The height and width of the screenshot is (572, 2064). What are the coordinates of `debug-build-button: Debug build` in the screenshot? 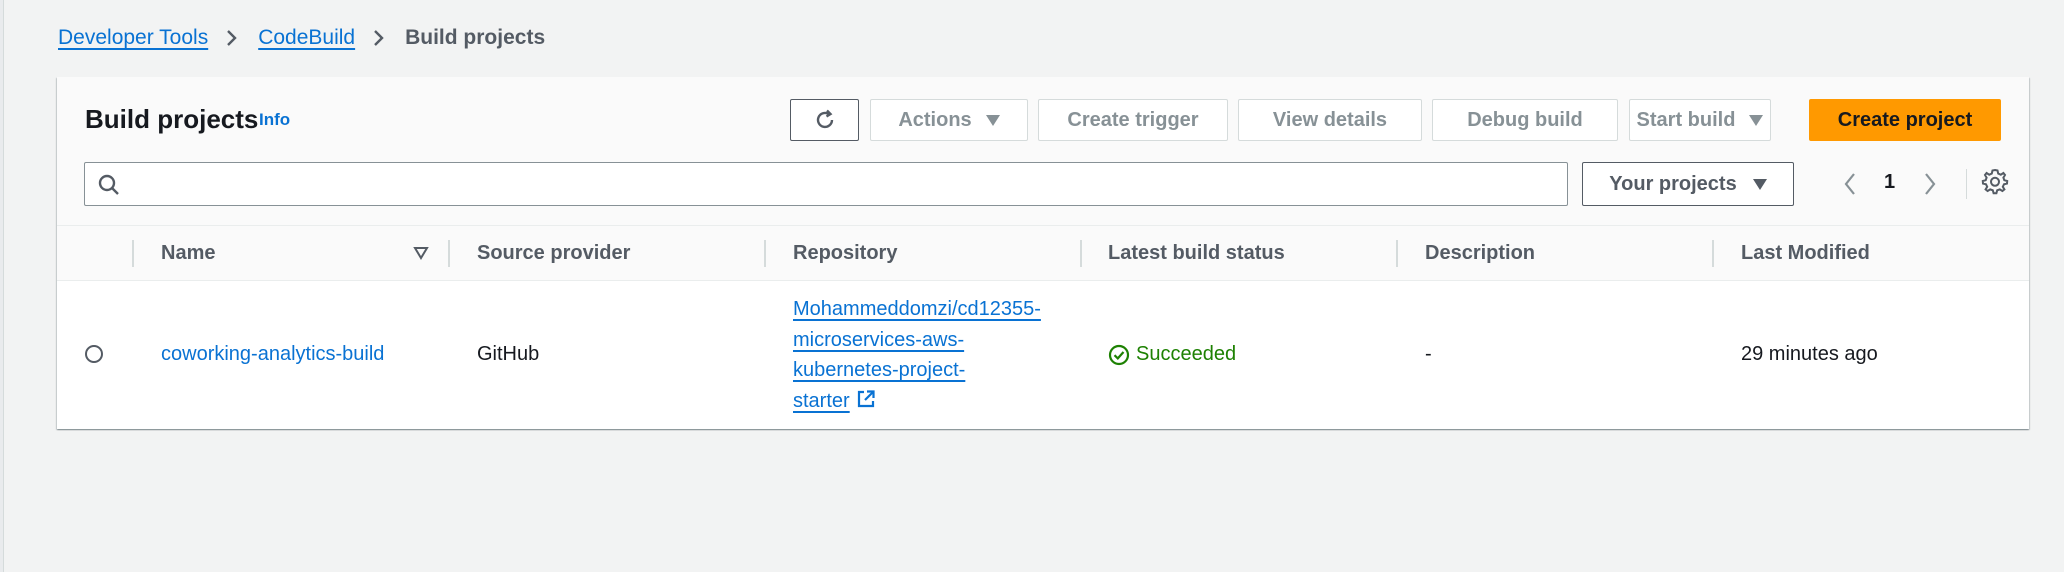 It's located at (1525, 120).